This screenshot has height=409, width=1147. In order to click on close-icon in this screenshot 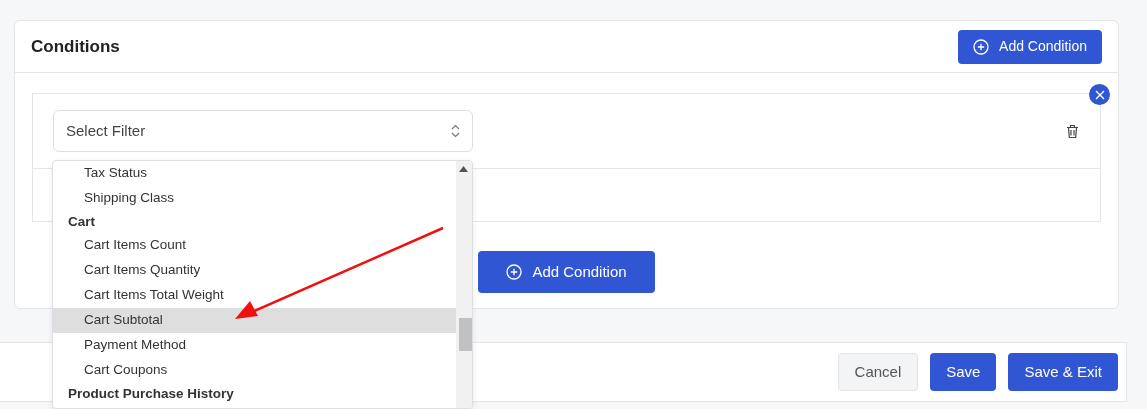, I will do `click(1099, 94)`.